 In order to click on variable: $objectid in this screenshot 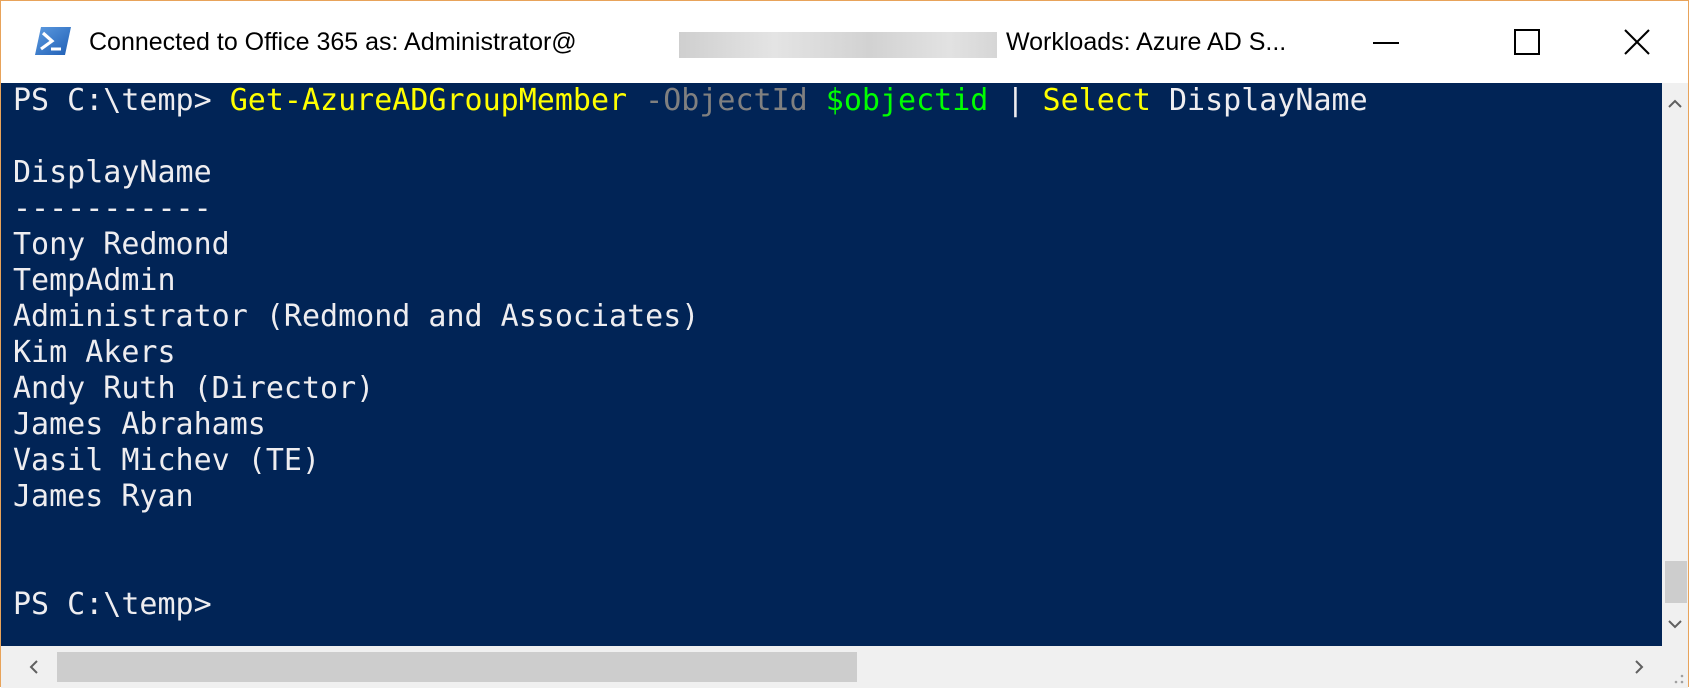, I will do `click(907, 100)`.